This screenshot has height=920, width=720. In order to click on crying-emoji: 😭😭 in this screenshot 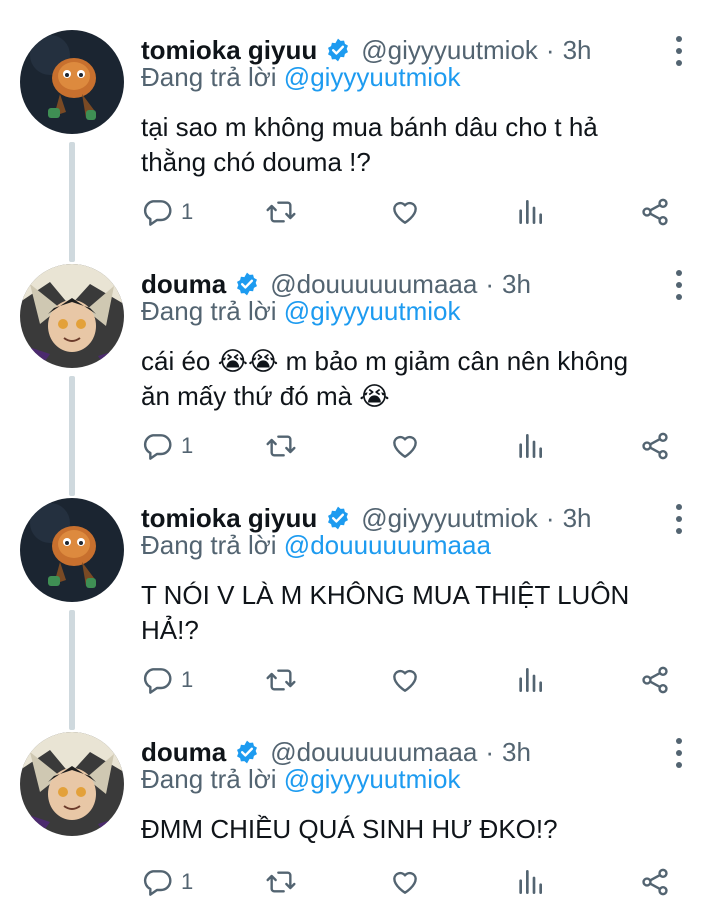, I will do `click(248, 361)`.